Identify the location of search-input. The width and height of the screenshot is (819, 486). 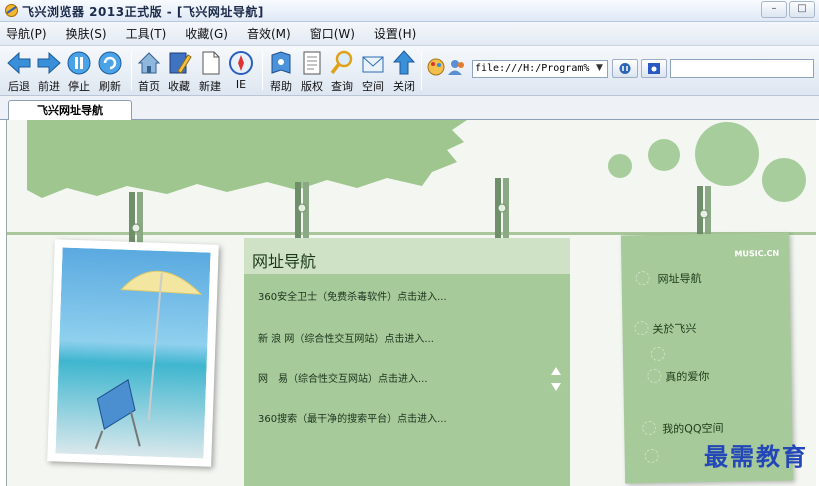
(742, 68).